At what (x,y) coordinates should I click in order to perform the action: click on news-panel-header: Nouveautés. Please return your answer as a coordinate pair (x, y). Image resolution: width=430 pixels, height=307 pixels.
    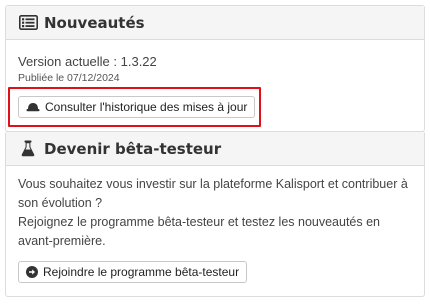
    Looking at the image, I should click on (215, 23).